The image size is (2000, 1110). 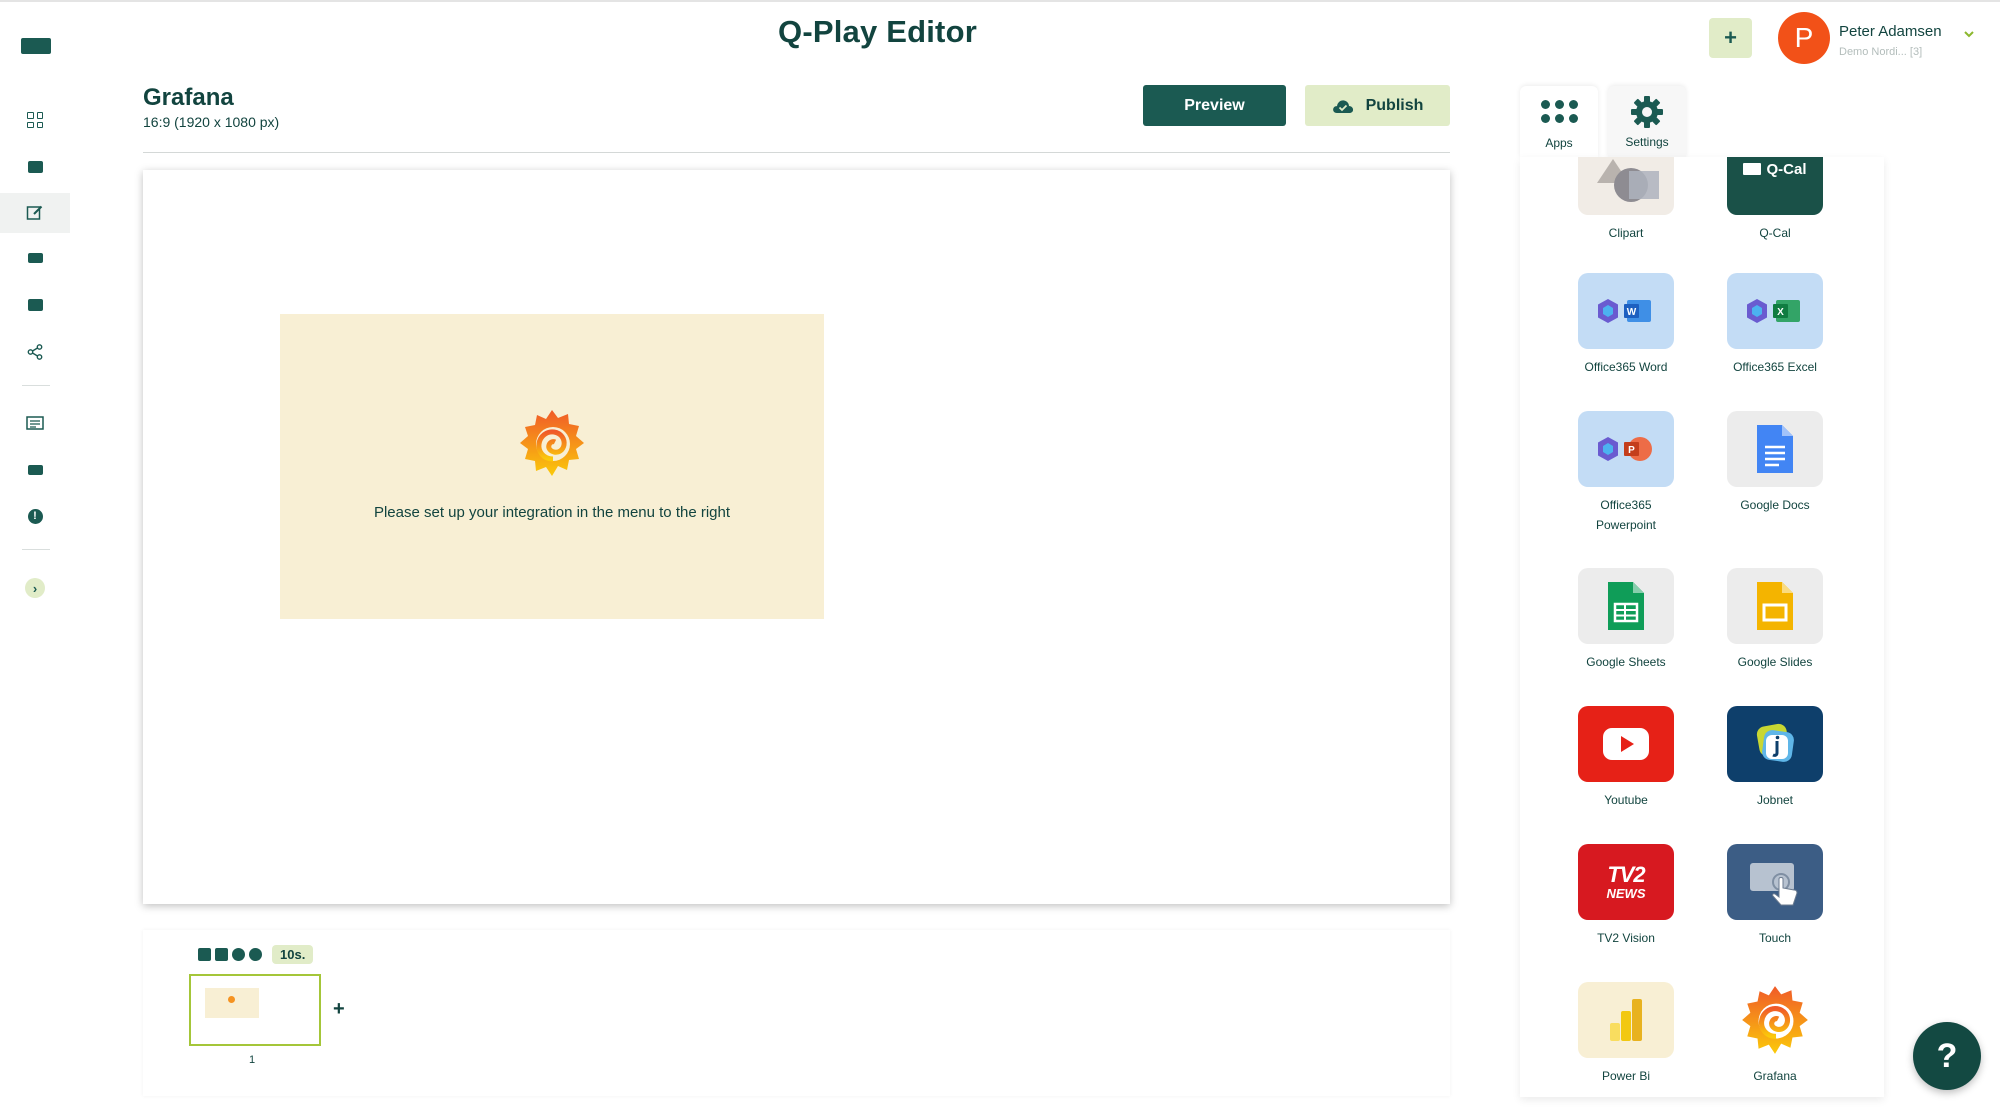 What do you see at coordinates (1626, 606) in the screenshot?
I see `google-sheets-icon` at bounding box center [1626, 606].